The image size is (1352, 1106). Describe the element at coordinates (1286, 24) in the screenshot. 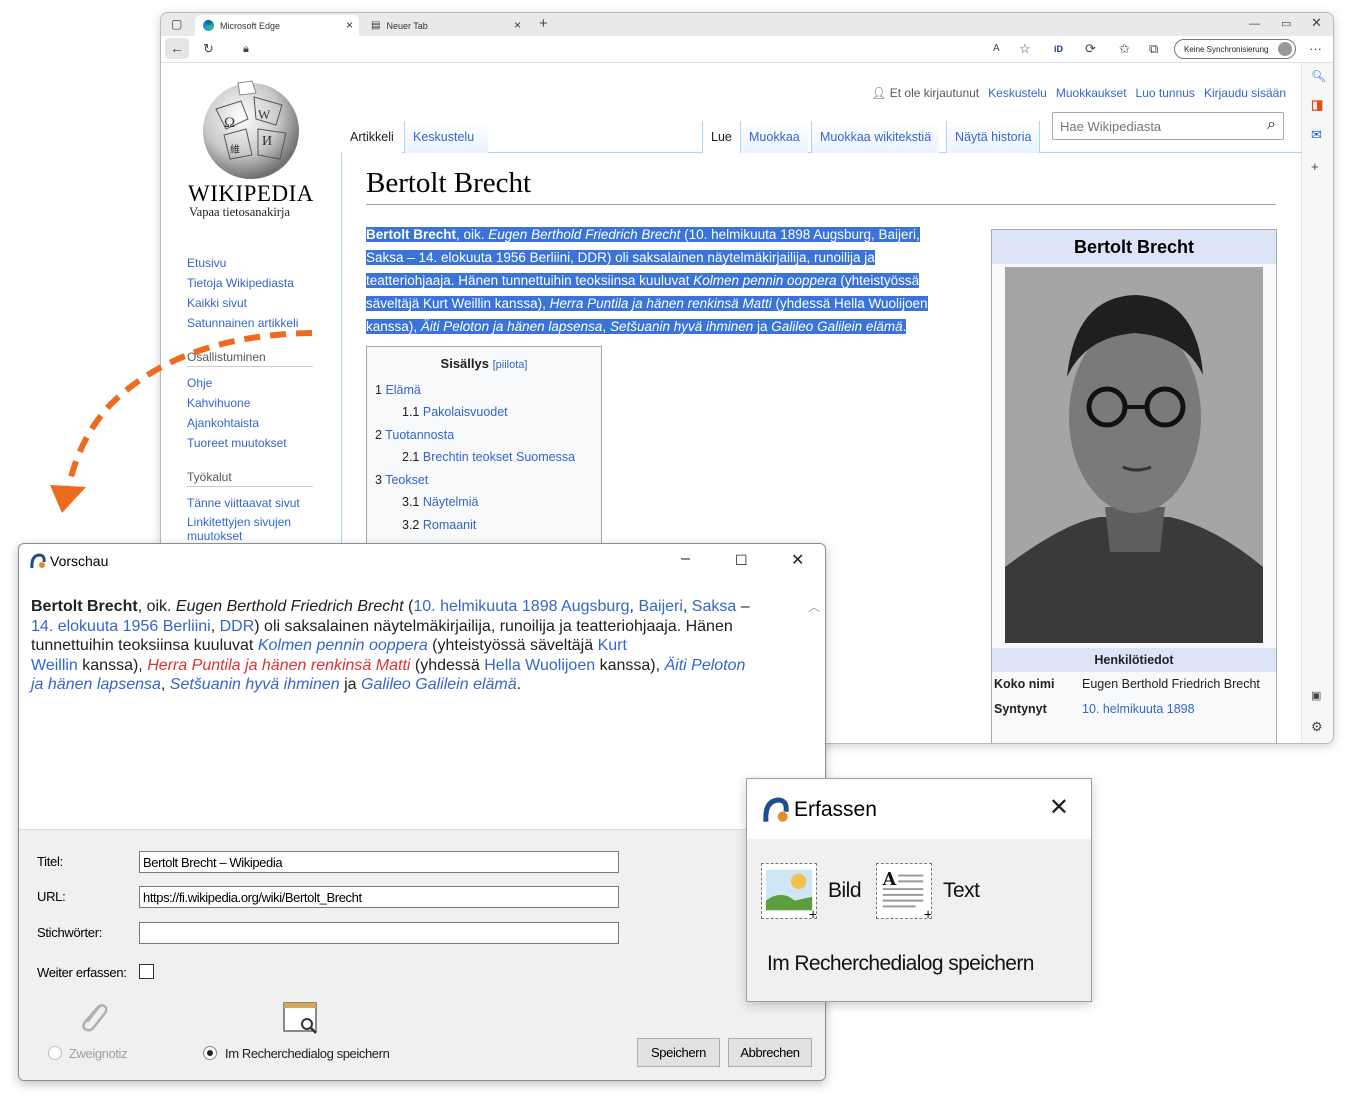

I see `restore-icon: ▭` at that location.